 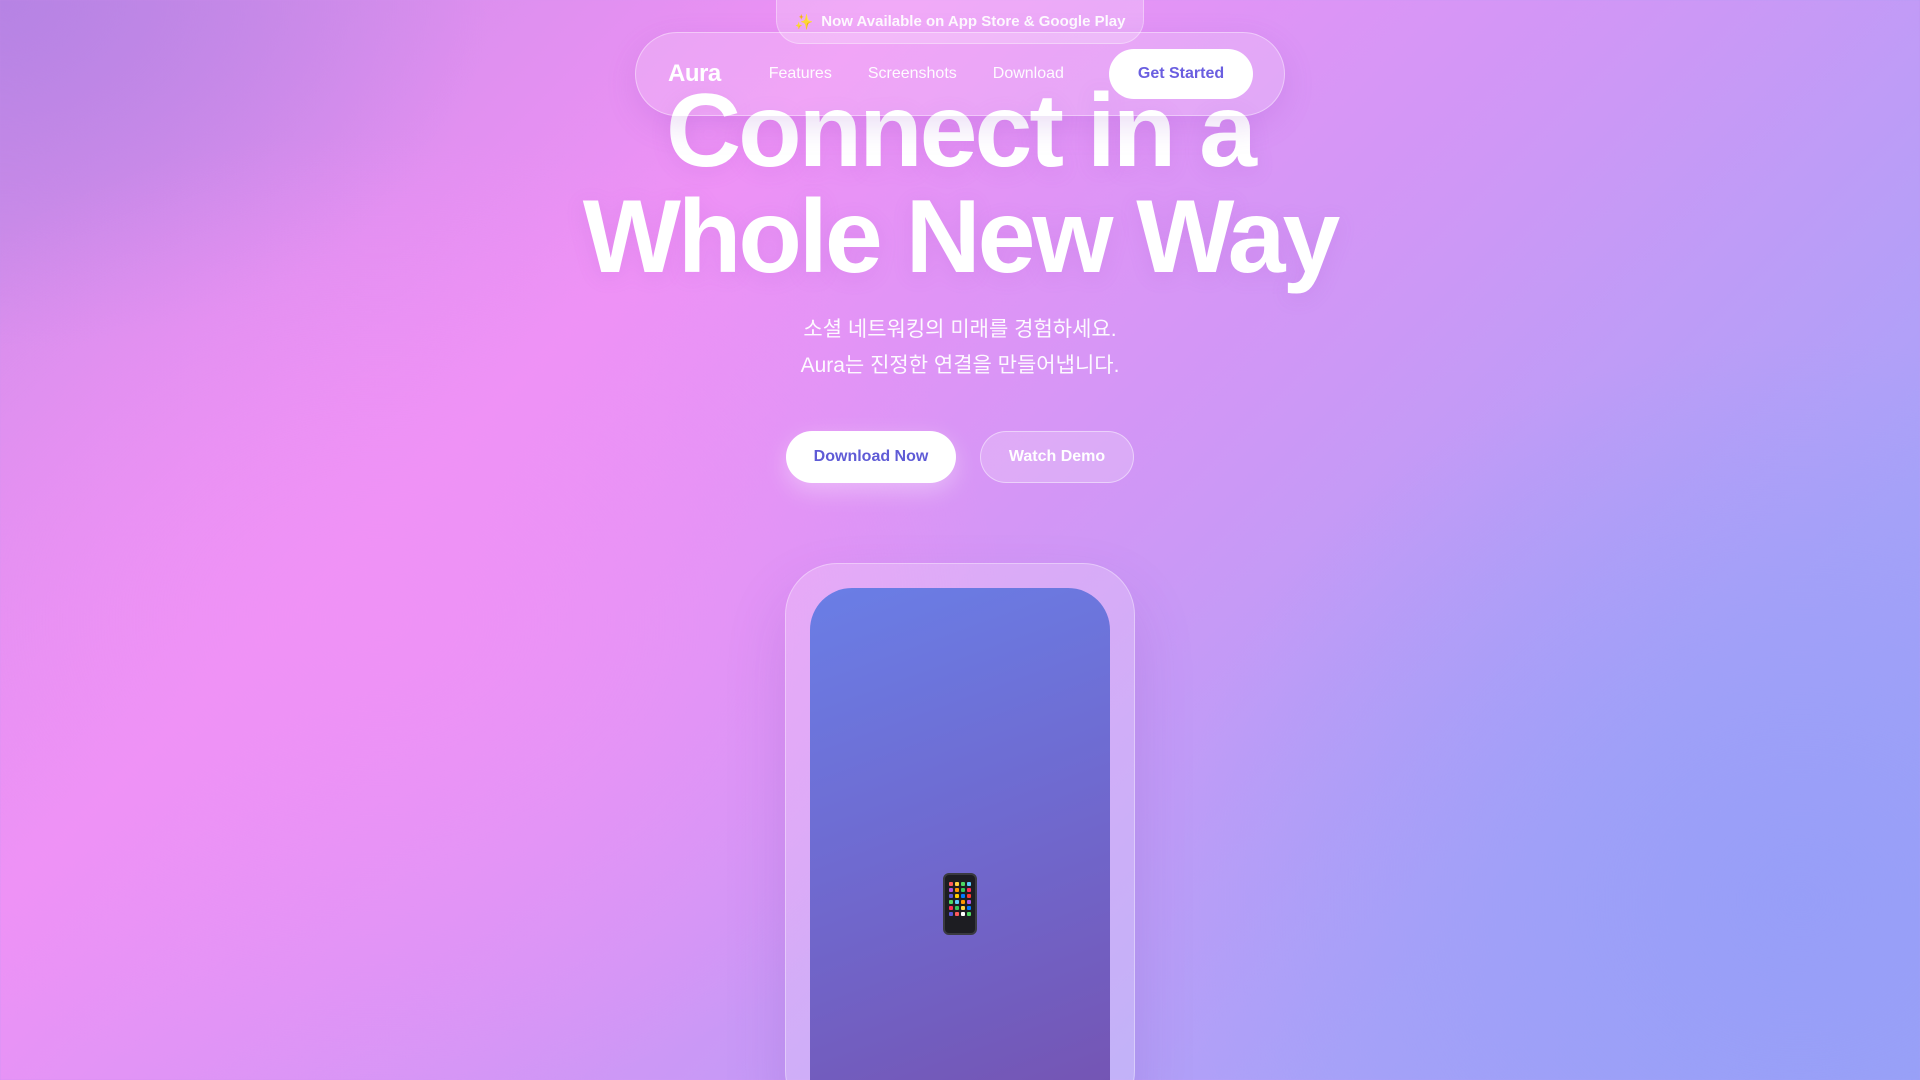 I want to click on nav-link-features: Features, so click(x=800, y=74).